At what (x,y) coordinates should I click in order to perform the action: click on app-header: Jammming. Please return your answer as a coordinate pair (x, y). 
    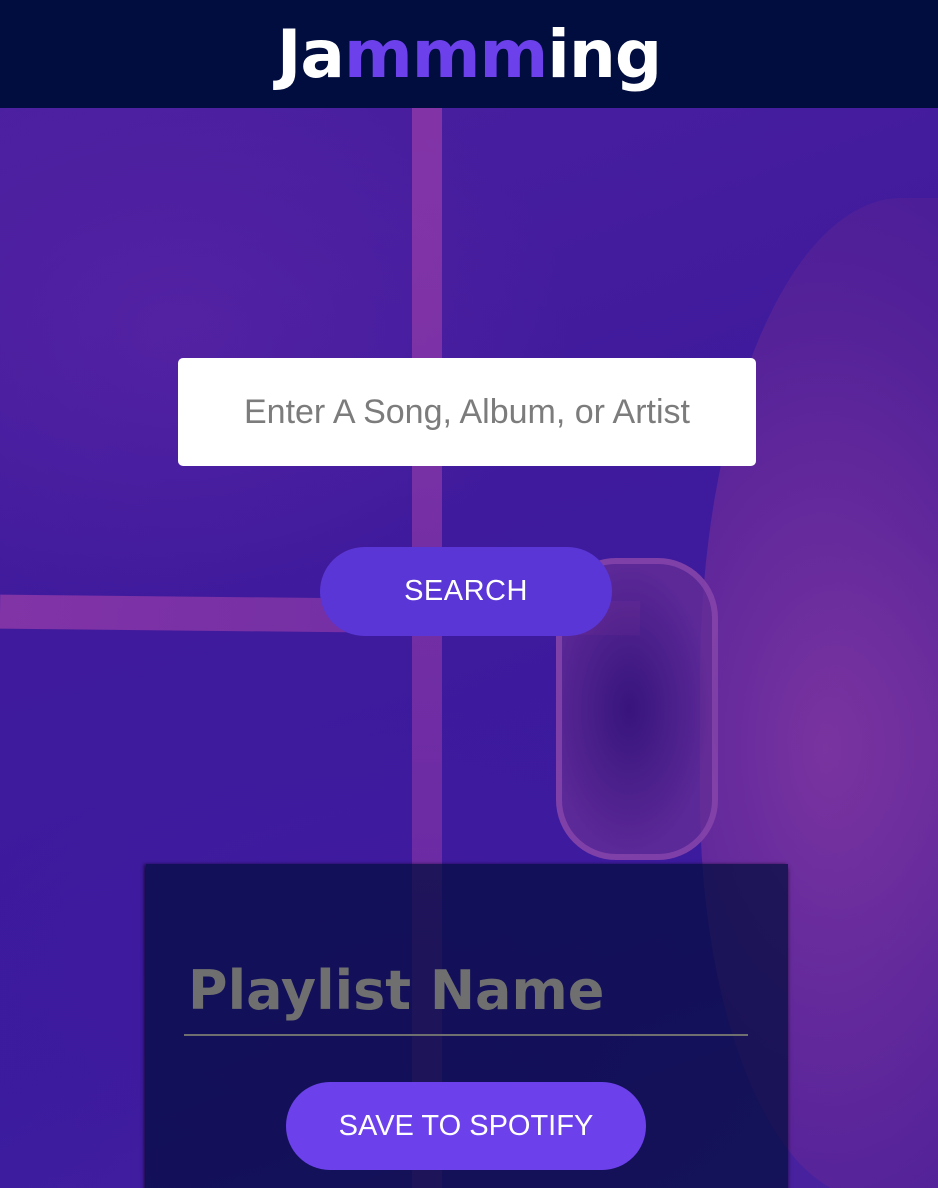
    Looking at the image, I should click on (469, 54).